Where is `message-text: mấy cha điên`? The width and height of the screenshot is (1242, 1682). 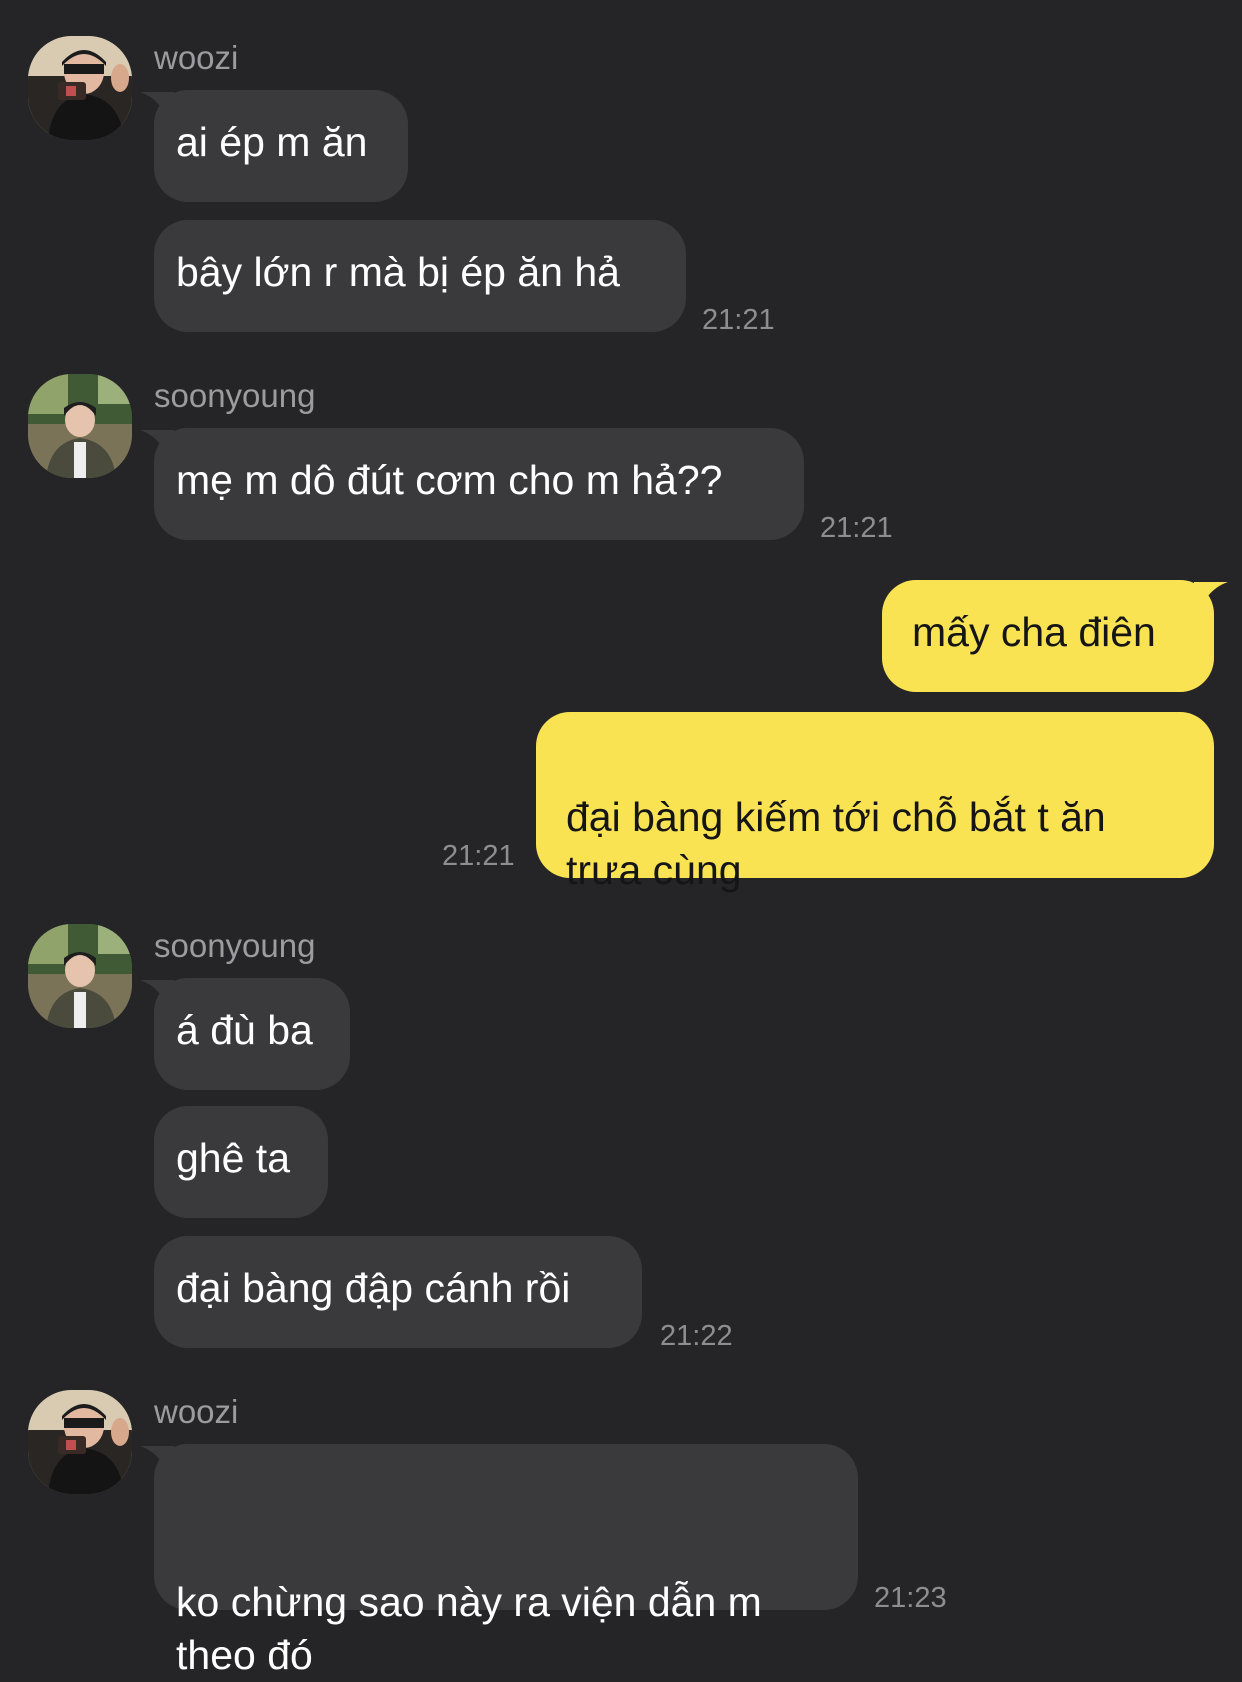 message-text: mấy cha điên is located at coordinates (1034, 632).